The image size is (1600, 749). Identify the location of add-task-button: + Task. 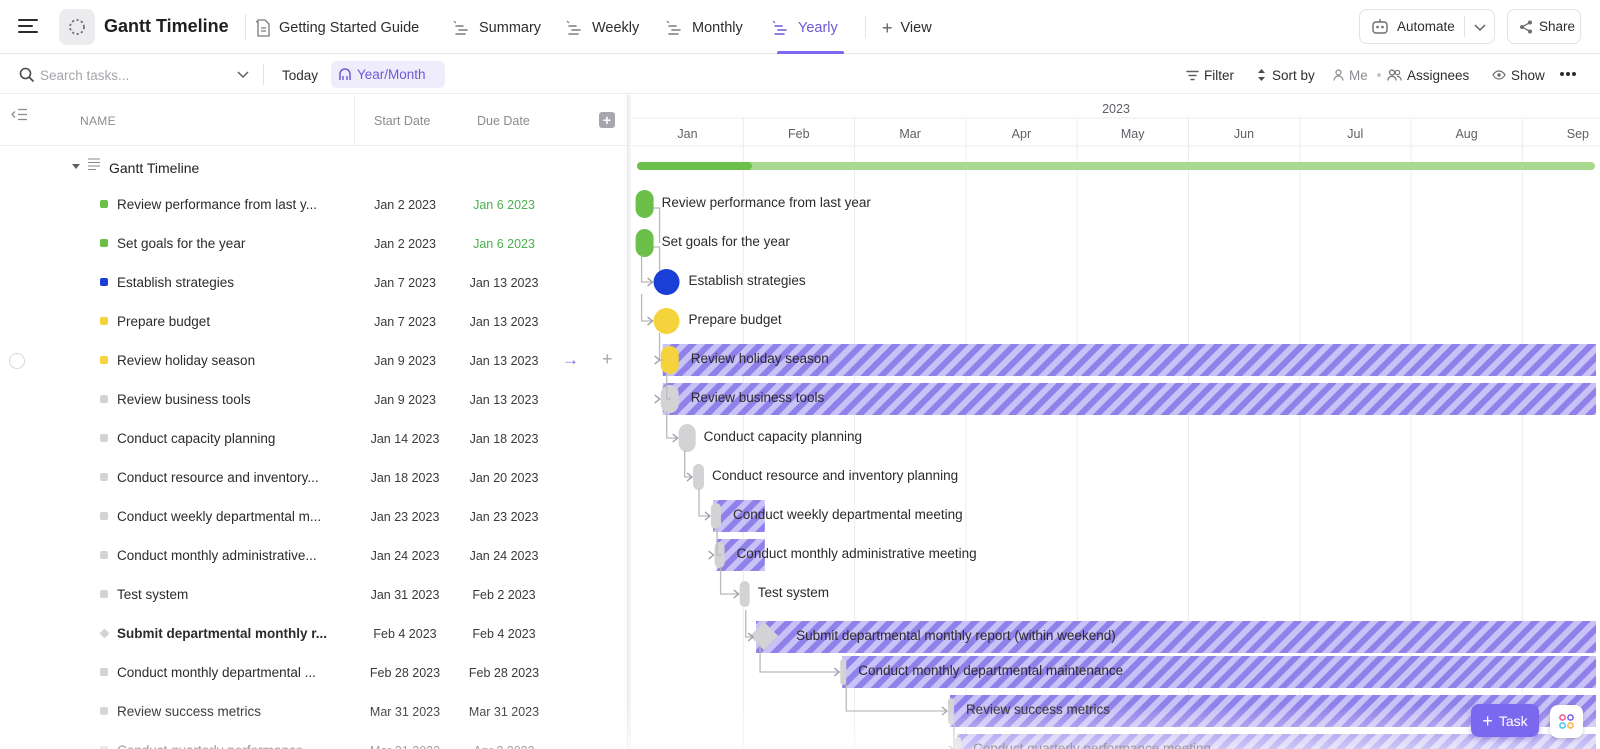
(1505, 720).